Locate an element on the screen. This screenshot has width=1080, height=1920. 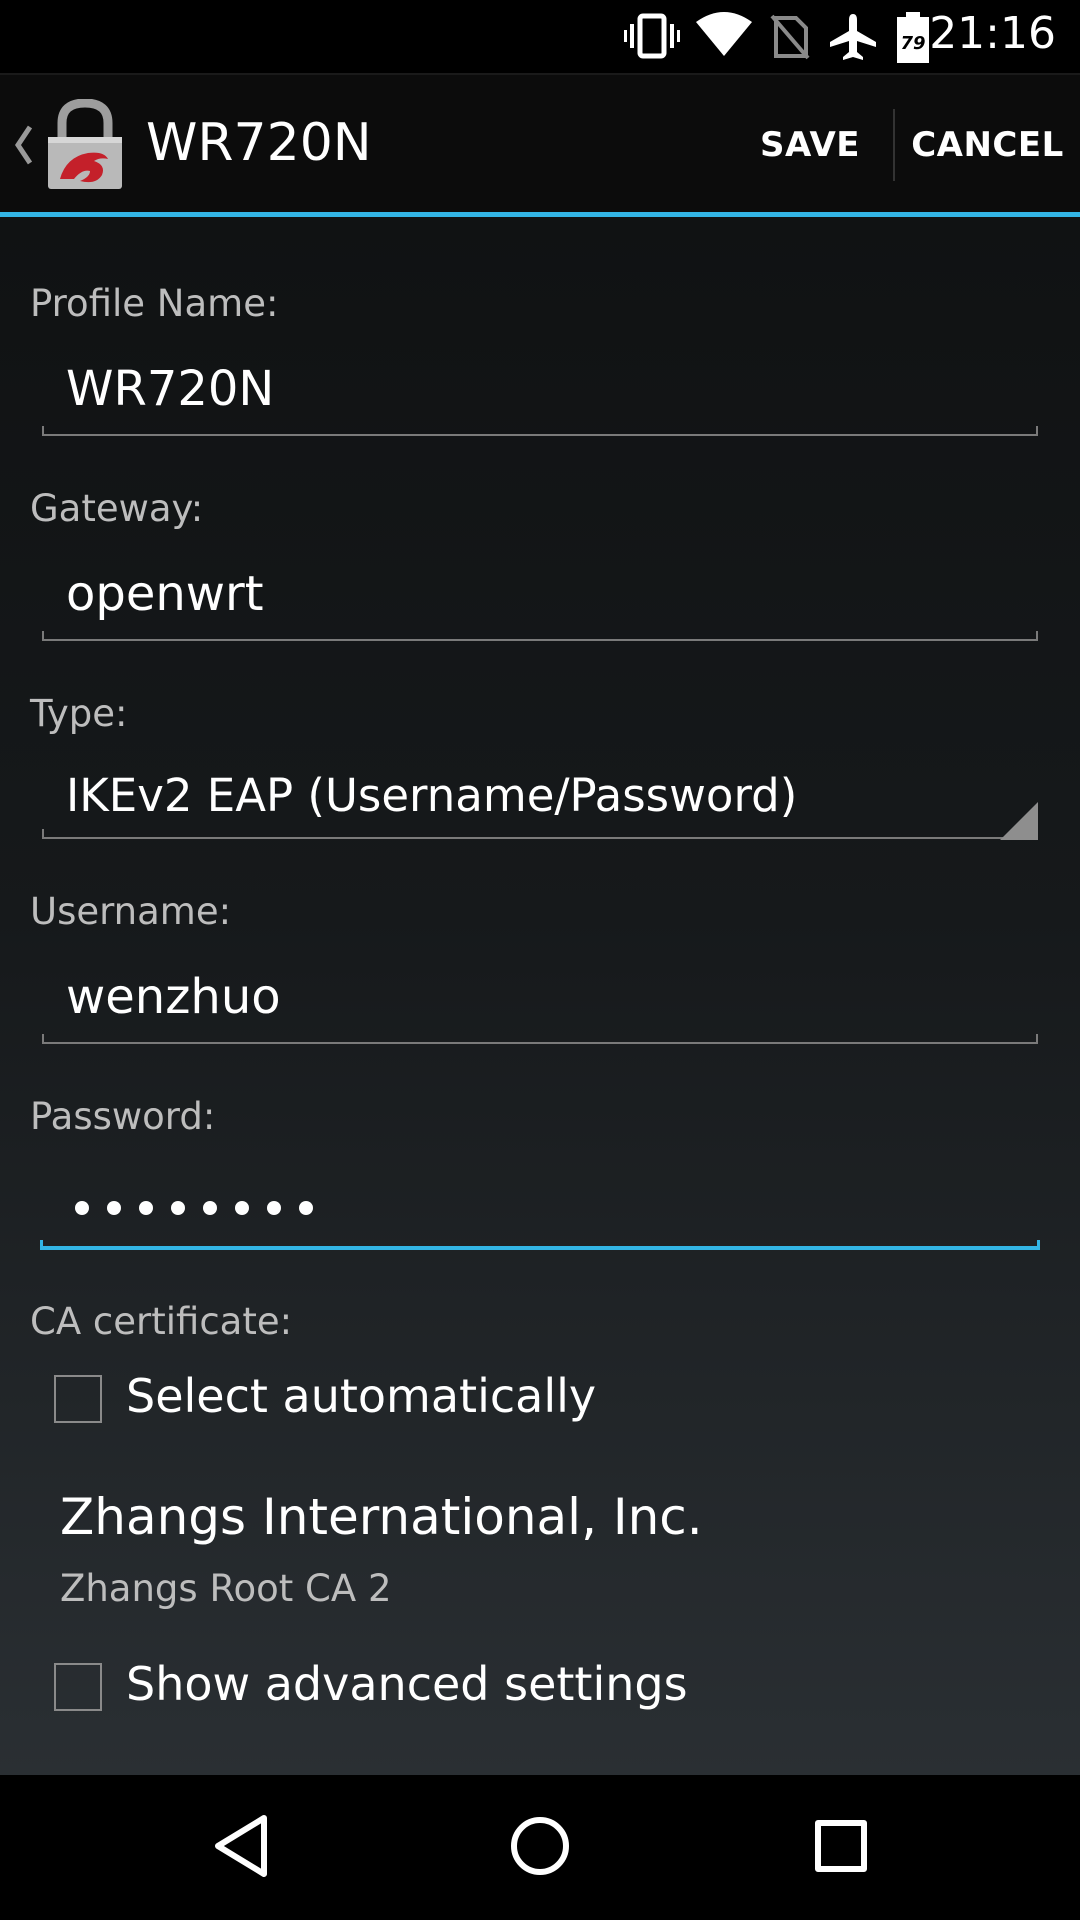
navigation-bar is located at coordinates (540, 1847).